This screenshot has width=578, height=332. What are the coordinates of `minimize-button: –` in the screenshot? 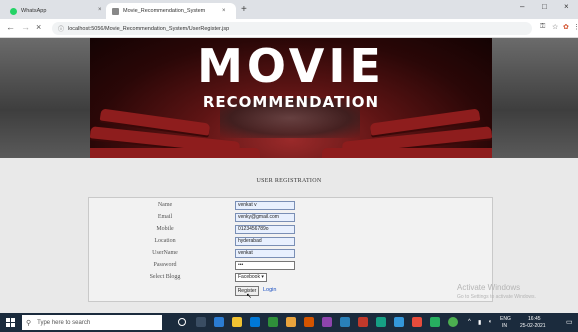 It's located at (522, 6).